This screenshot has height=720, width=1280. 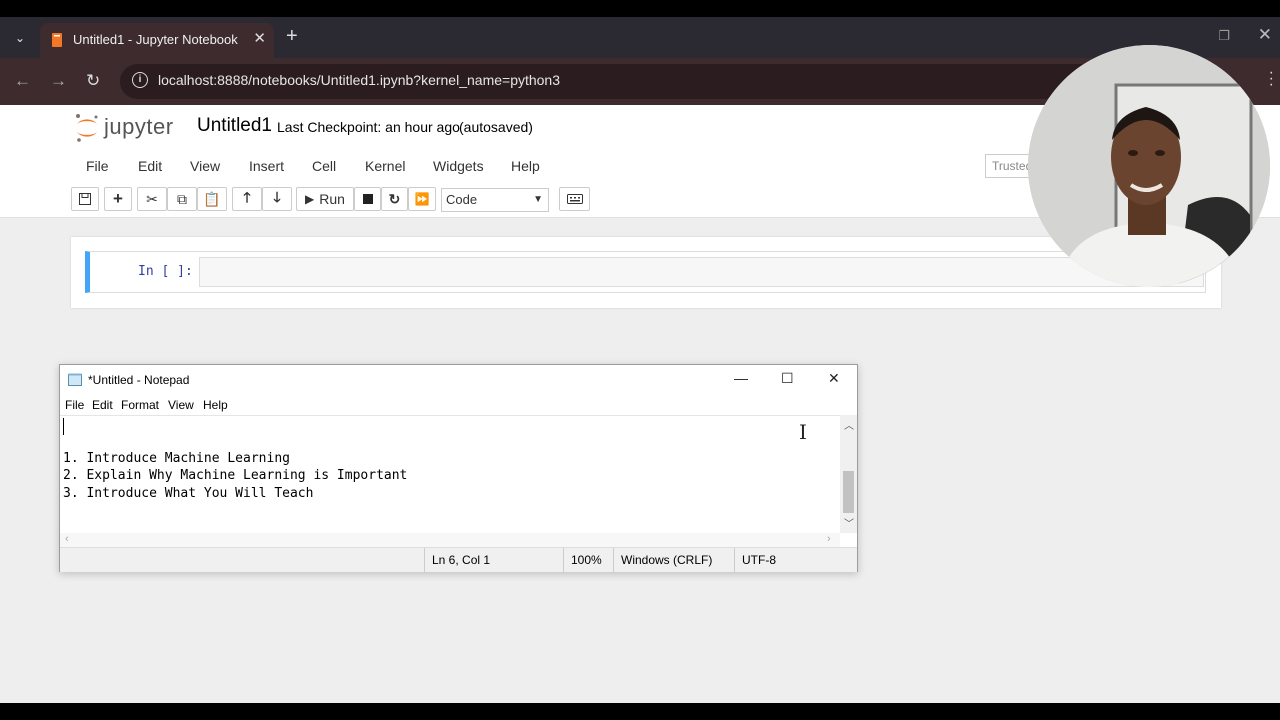 What do you see at coordinates (367, 199) in the screenshot?
I see `interrupt-icon` at bounding box center [367, 199].